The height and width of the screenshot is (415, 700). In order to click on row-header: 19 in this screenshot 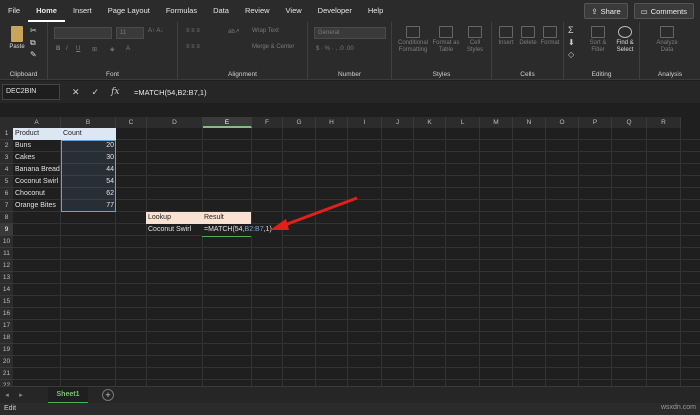, I will do `click(6, 350)`.